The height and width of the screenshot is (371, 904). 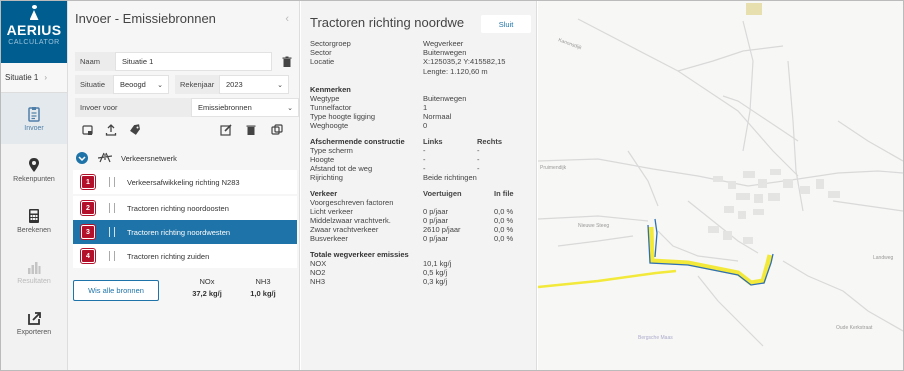 What do you see at coordinates (443, 43) in the screenshot?
I see `detail-value: Wegverkeer` at bounding box center [443, 43].